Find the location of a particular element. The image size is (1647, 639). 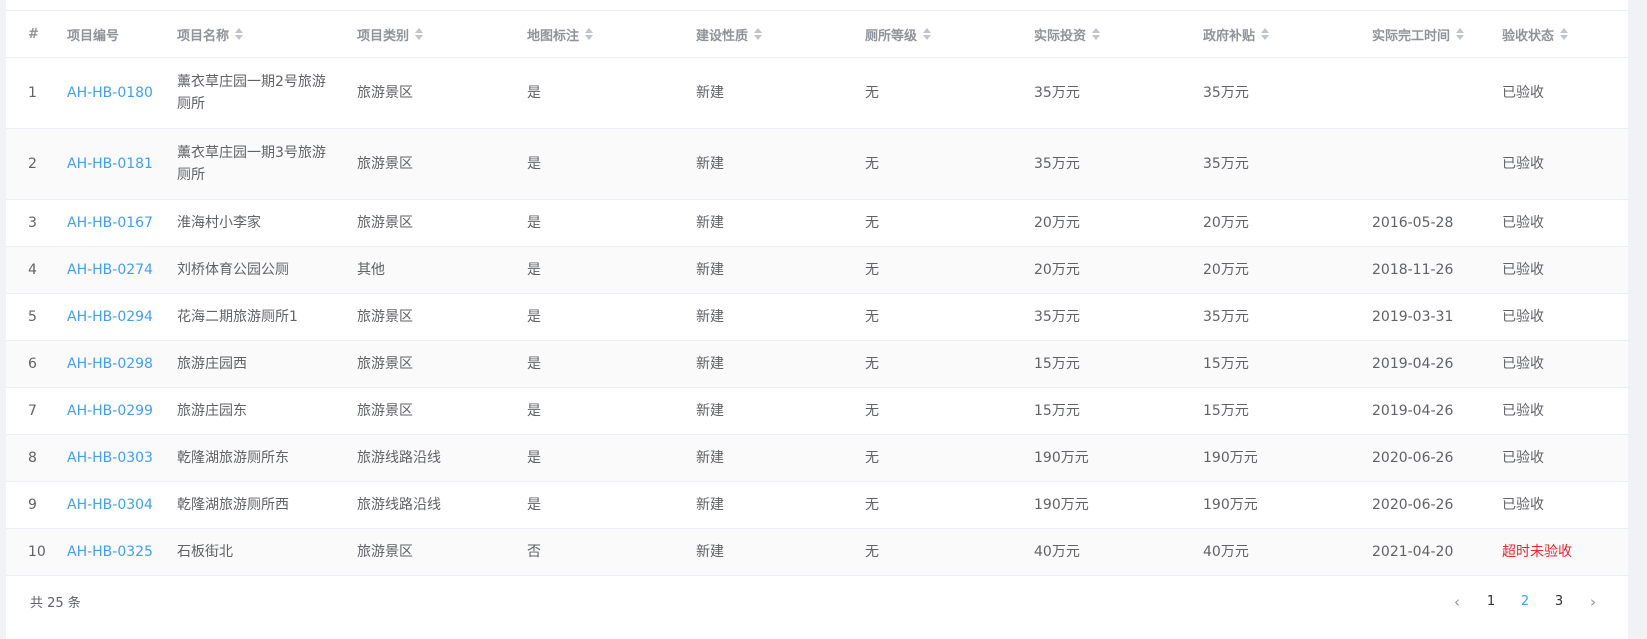

cell-name: 旅游庄园东 is located at coordinates (267, 411).